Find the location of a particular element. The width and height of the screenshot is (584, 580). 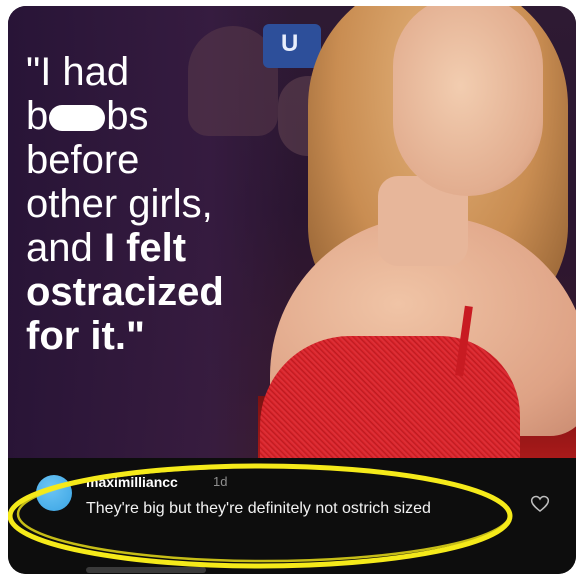

censor-blob is located at coordinates (77, 118).